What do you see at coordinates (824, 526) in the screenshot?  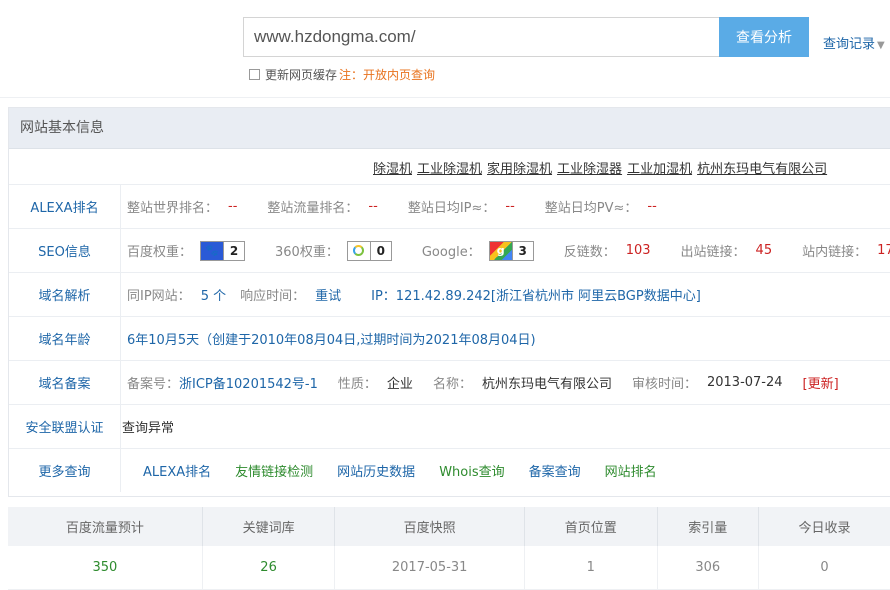 I see `stats-header: 今日收录` at bounding box center [824, 526].